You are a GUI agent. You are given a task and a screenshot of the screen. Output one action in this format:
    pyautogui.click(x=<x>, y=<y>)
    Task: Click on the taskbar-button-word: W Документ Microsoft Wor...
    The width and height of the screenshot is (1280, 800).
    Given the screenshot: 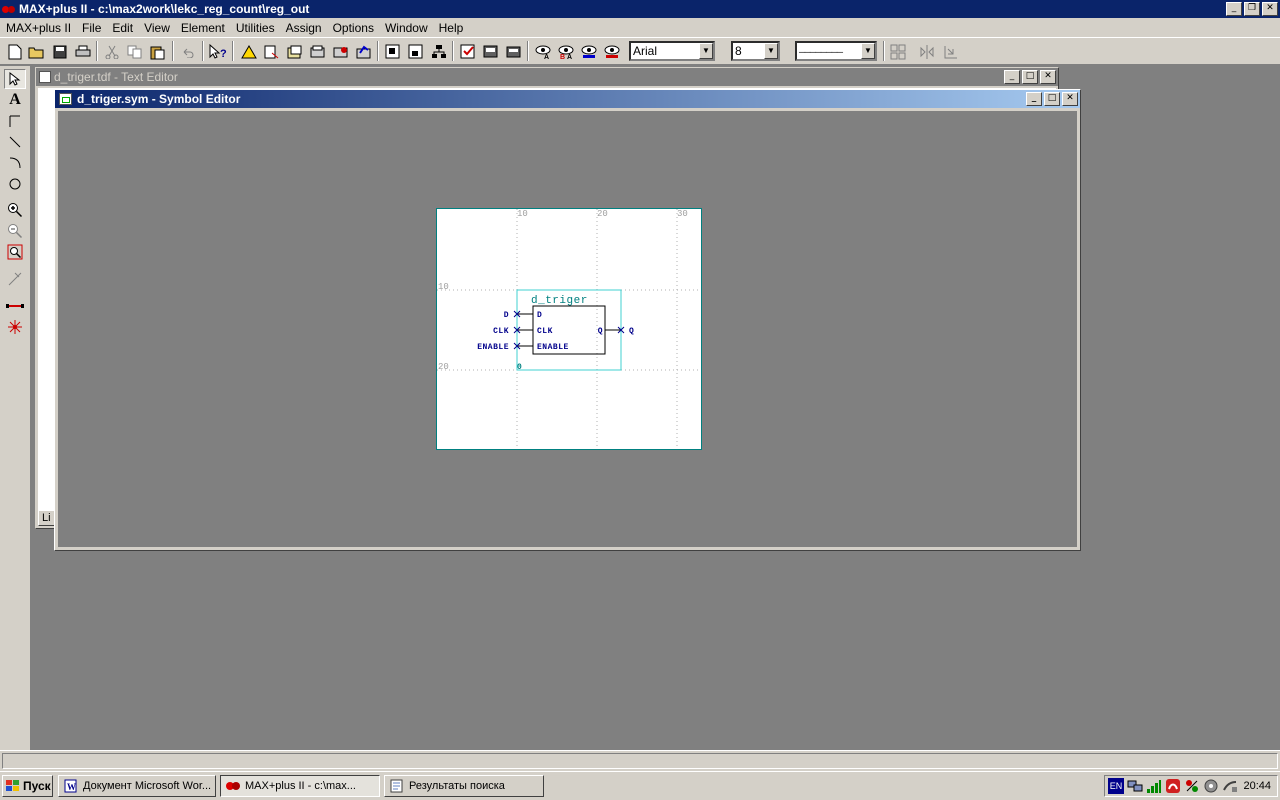 What is the action you would take?
    pyautogui.click(x=137, y=786)
    